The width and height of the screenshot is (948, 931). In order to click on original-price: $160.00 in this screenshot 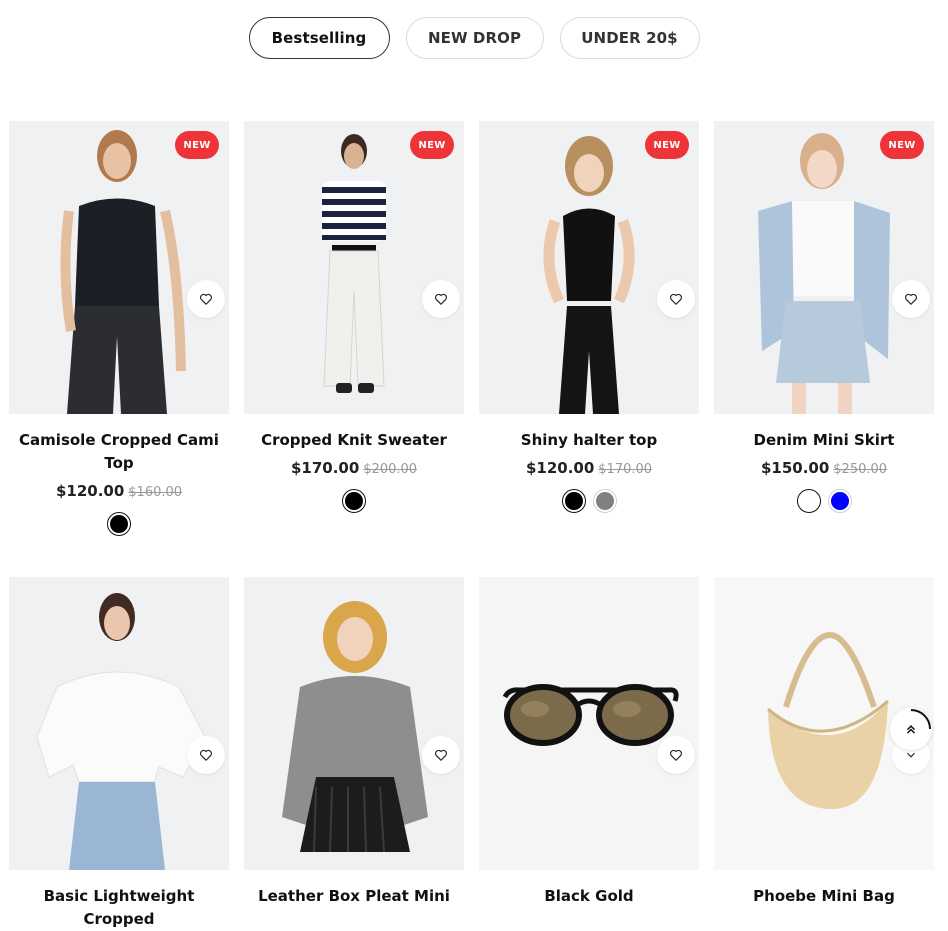, I will do `click(155, 492)`.